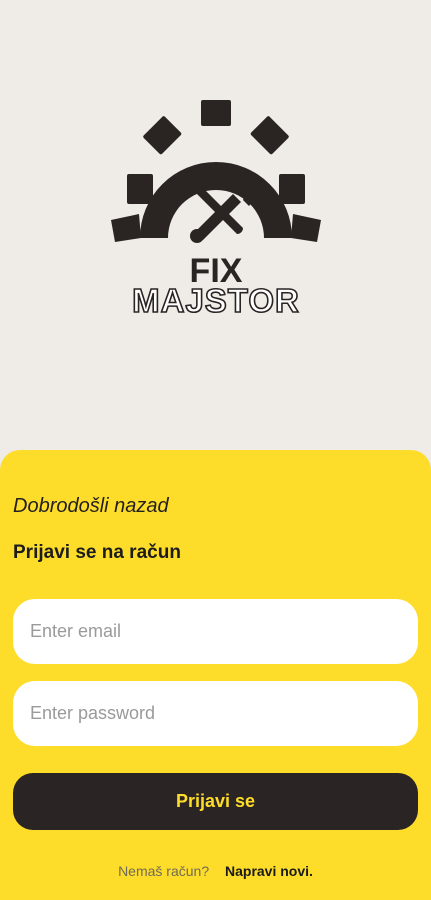 The height and width of the screenshot is (900, 431). I want to click on no-account-text: Nemaš račun?, so click(164, 871).